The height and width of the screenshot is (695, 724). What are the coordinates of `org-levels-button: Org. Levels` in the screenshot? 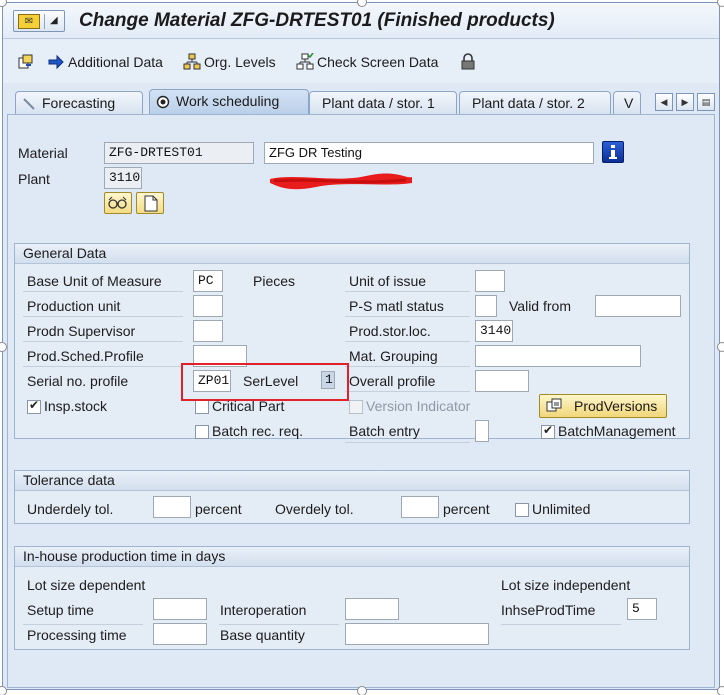 It's located at (229, 62).